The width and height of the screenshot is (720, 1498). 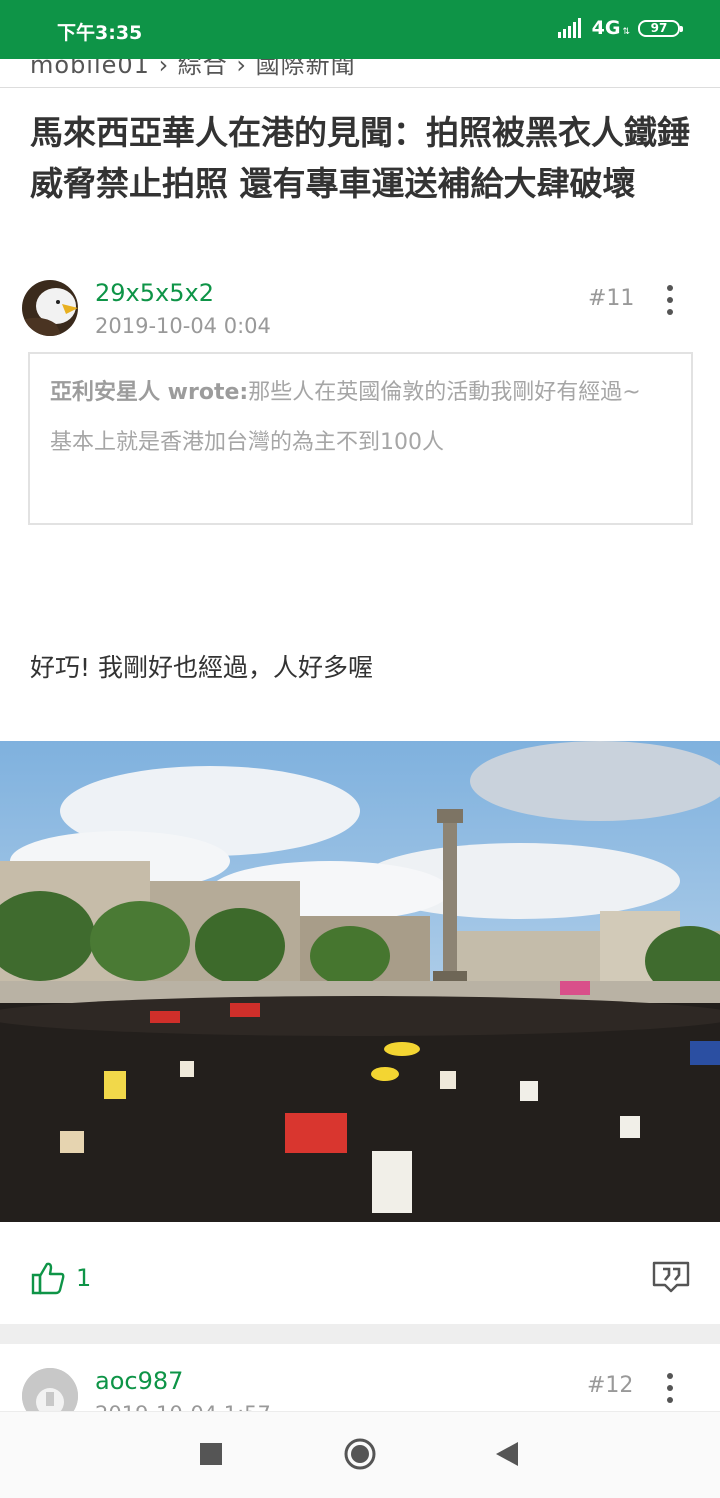 I want to click on battery-level: 97, so click(x=659, y=28).